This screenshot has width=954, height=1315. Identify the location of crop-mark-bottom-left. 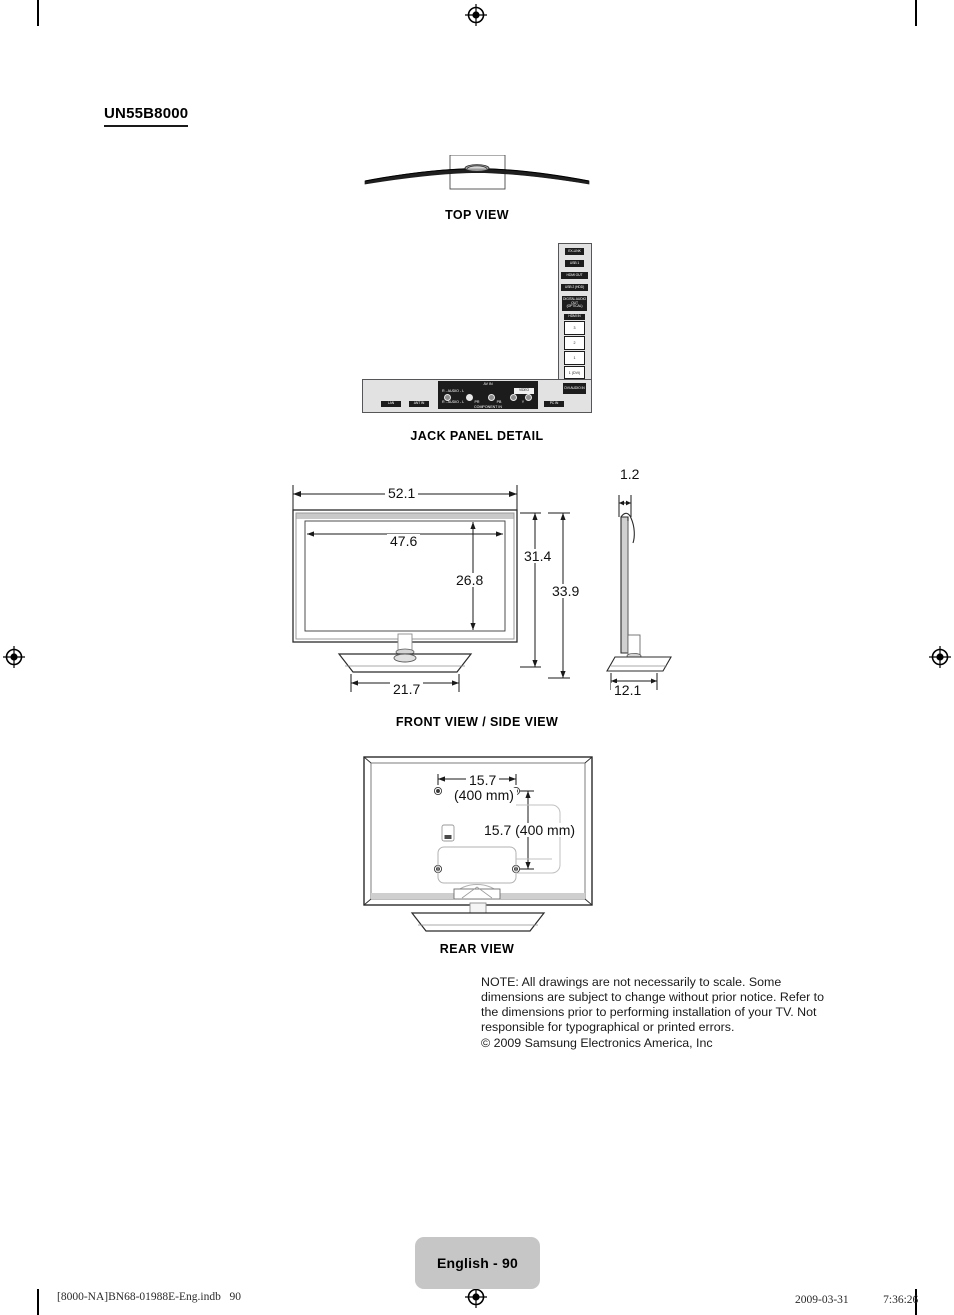
(38, 1302).